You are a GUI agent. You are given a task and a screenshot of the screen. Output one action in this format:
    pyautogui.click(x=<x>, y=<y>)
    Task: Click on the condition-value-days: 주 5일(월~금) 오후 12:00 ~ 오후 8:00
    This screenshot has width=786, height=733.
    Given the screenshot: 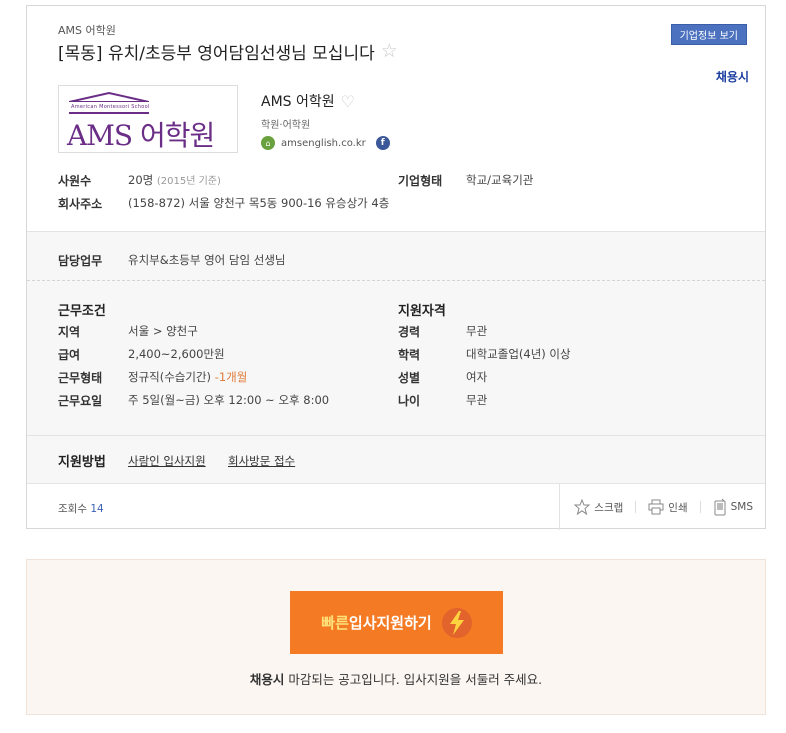 What is the action you would take?
    pyautogui.click(x=229, y=400)
    